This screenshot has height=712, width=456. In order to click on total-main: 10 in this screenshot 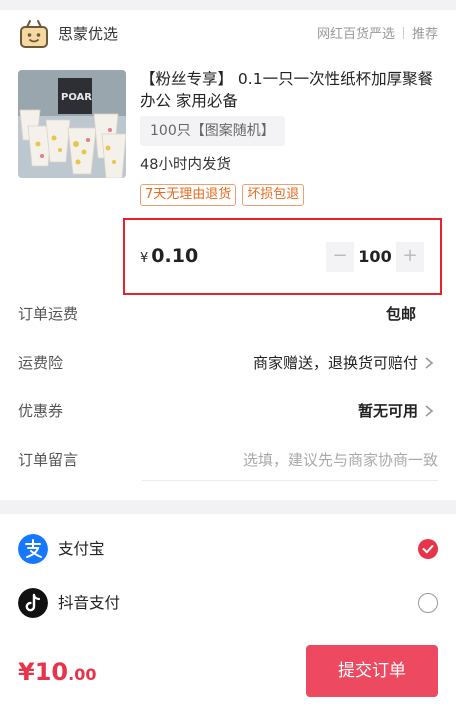, I will do `click(51, 672)`.